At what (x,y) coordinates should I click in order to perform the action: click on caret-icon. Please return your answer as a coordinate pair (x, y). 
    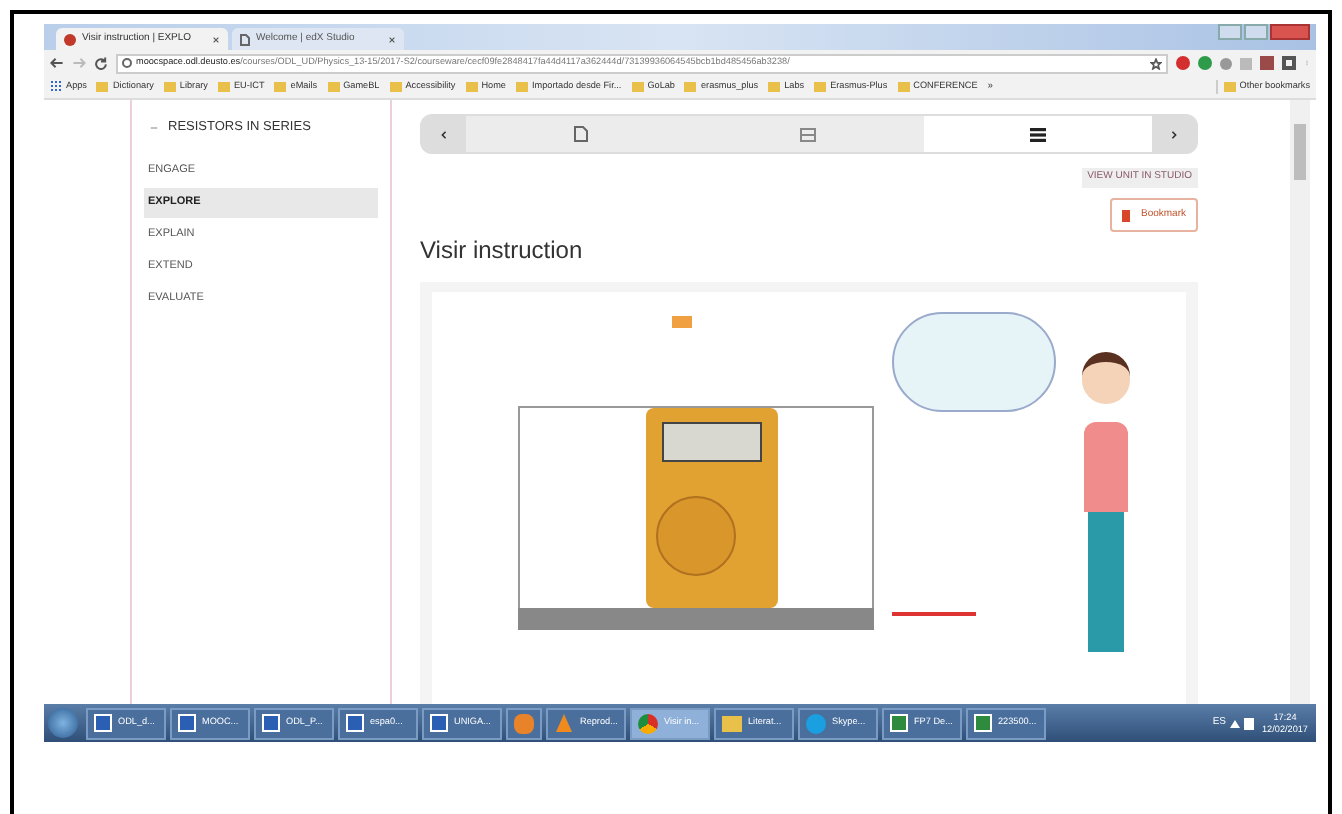
    Looking at the image, I should click on (1235, 723).